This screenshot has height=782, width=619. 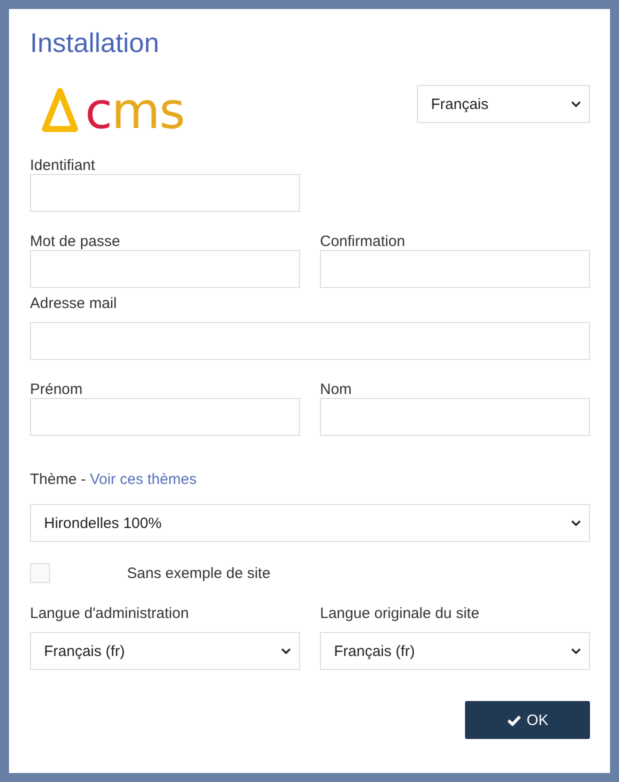 I want to click on field-label: Mot de passe, so click(x=75, y=241).